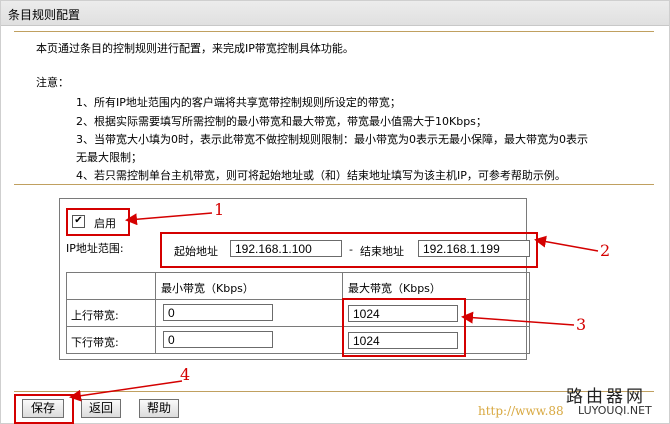  I want to click on annotation-3: 3, so click(581, 324).